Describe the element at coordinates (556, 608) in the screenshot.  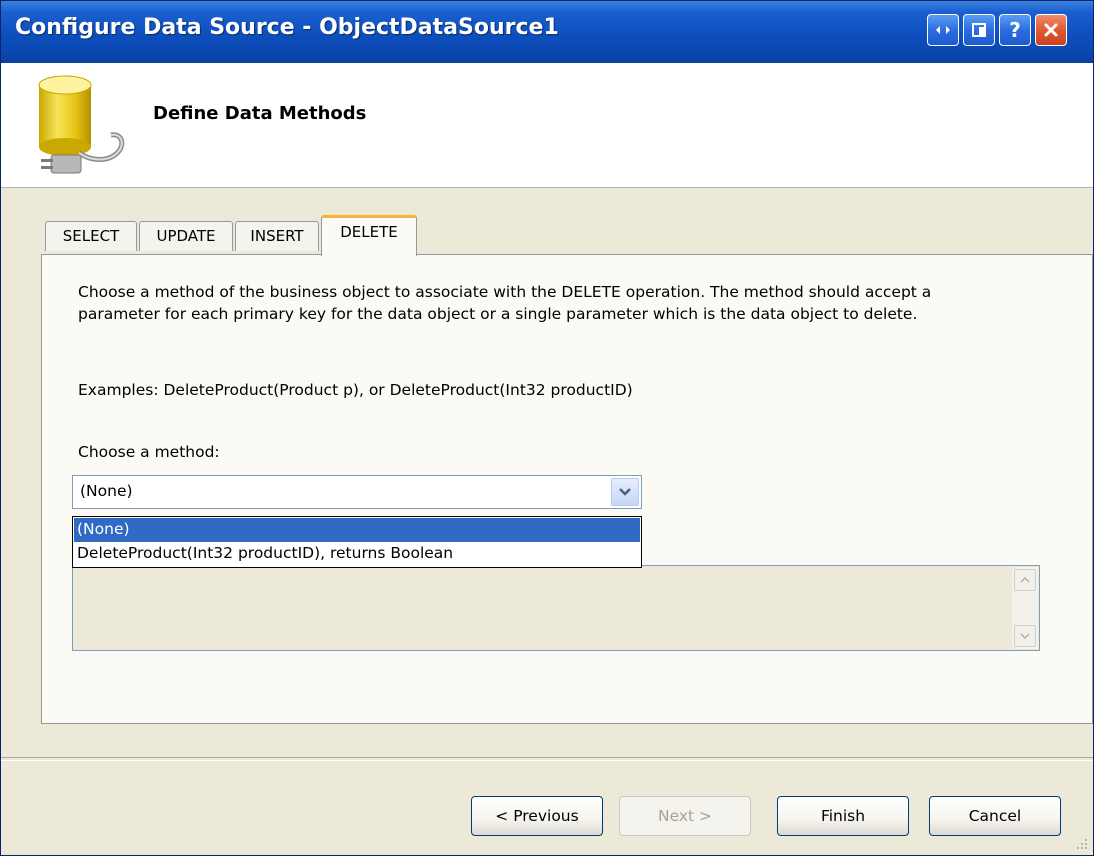
I see `method-signature-textarea` at that location.